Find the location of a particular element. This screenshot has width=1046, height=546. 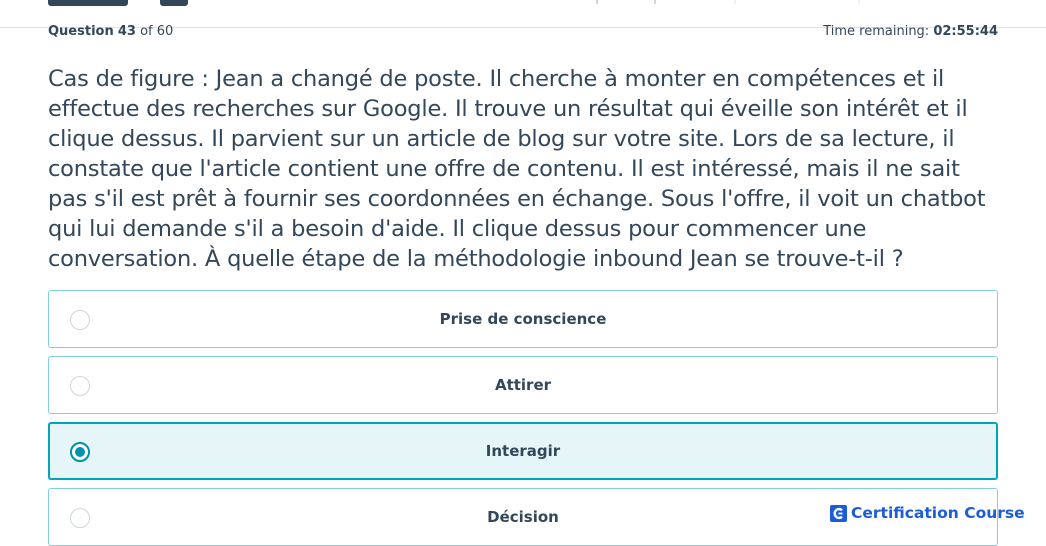

answer-option: Prise de conscience is located at coordinates (523, 319).